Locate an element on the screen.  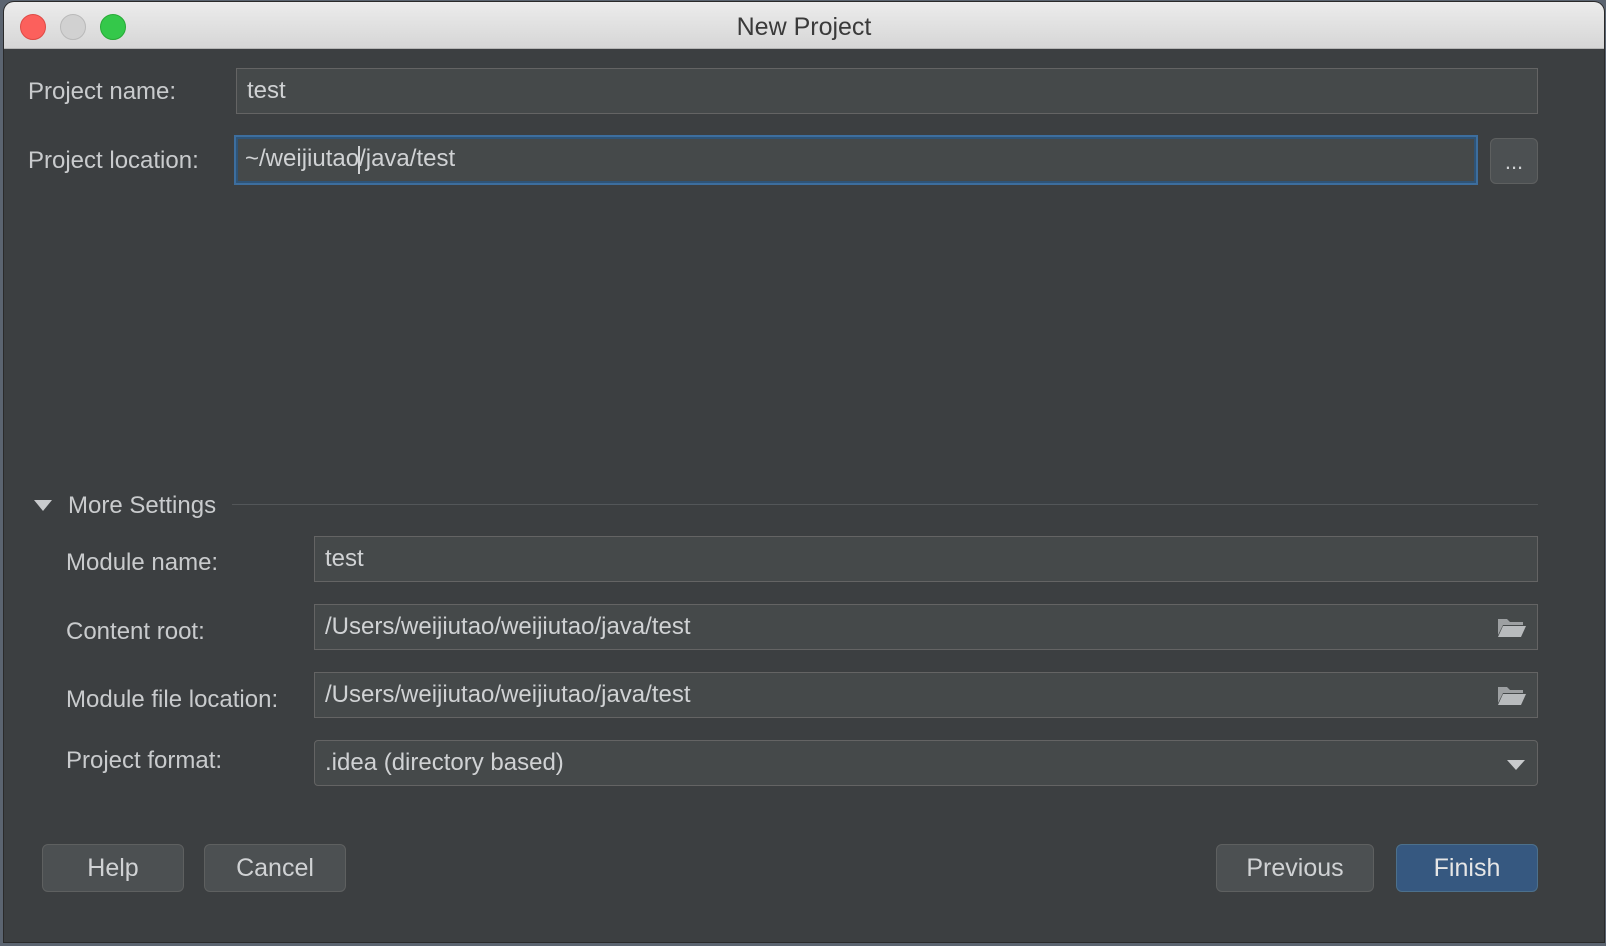
content-root-label: Content root: is located at coordinates (135, 631).